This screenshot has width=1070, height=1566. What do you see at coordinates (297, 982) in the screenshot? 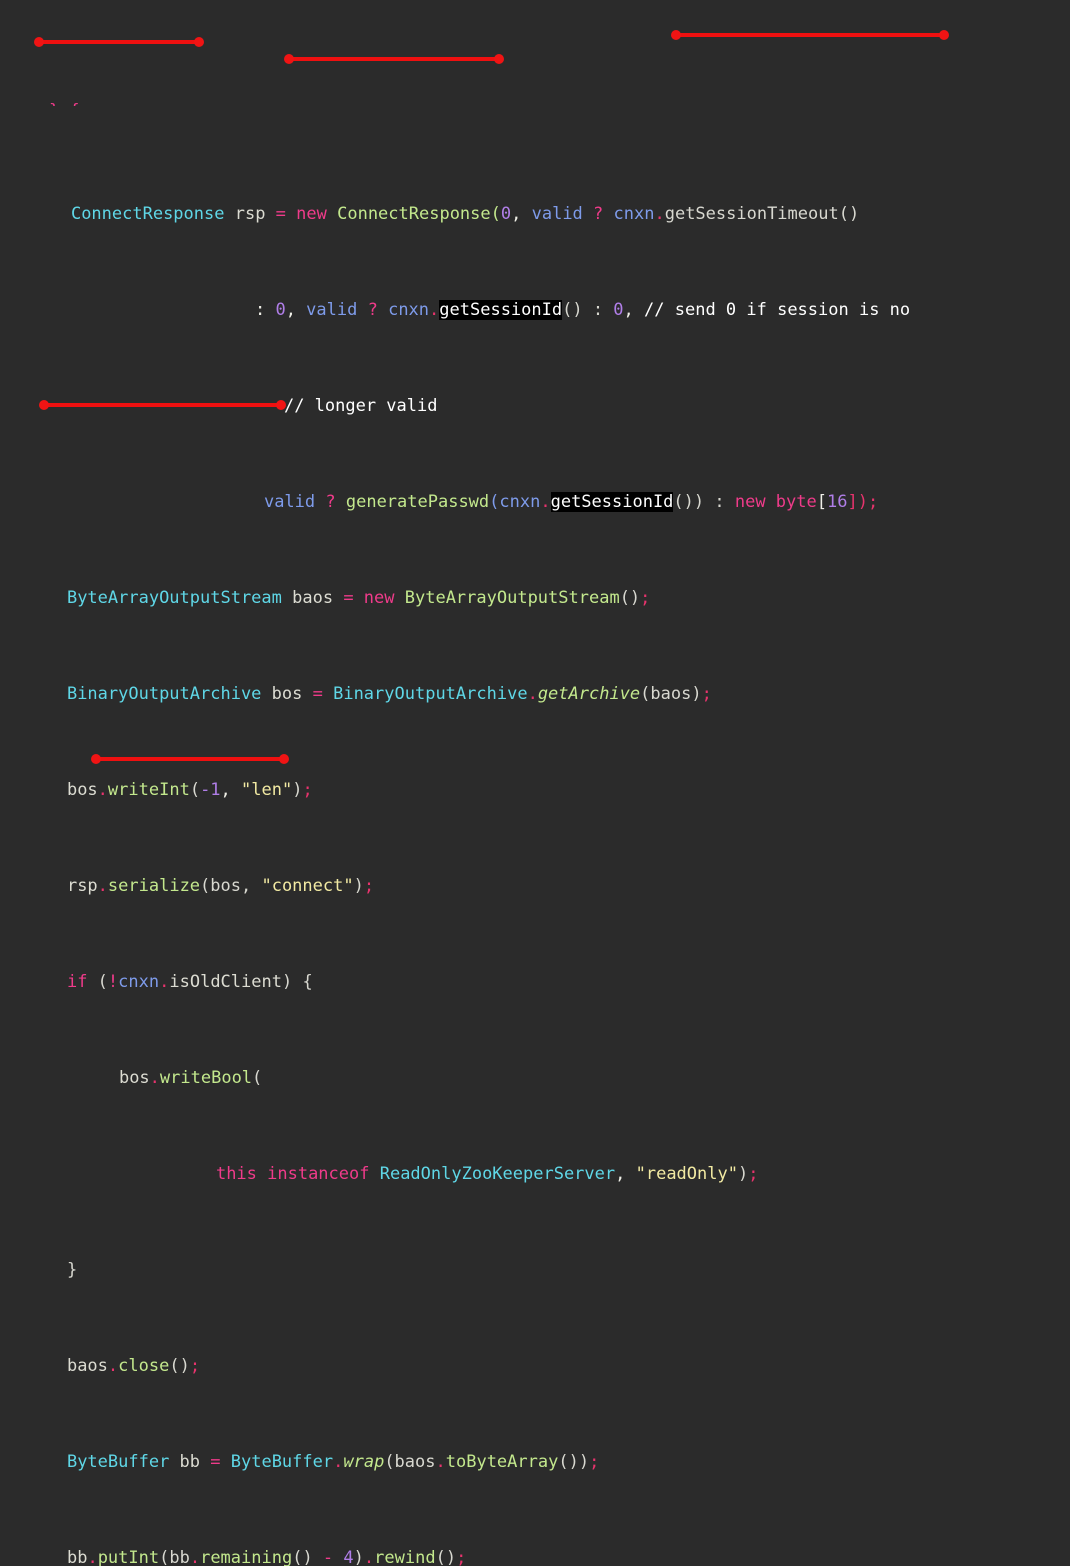
I see `code-token: ) {` at bounding box center [297, 982].